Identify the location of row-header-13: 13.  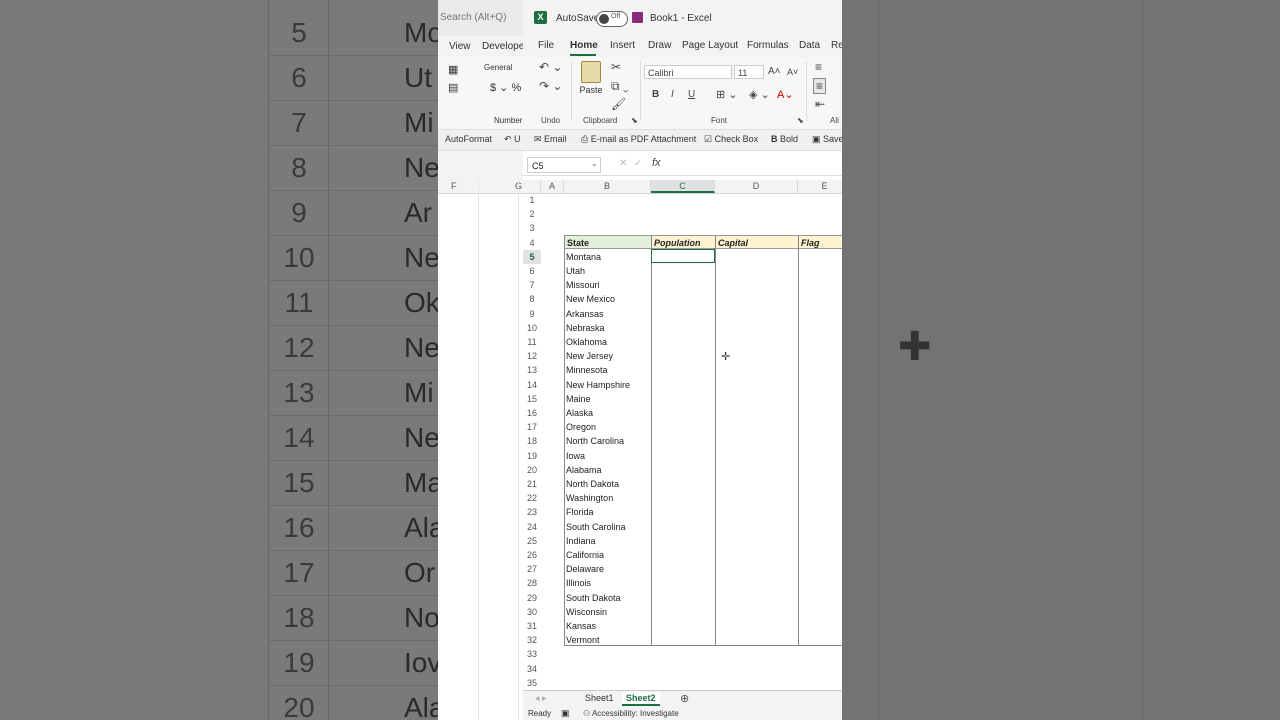
(532, 370).